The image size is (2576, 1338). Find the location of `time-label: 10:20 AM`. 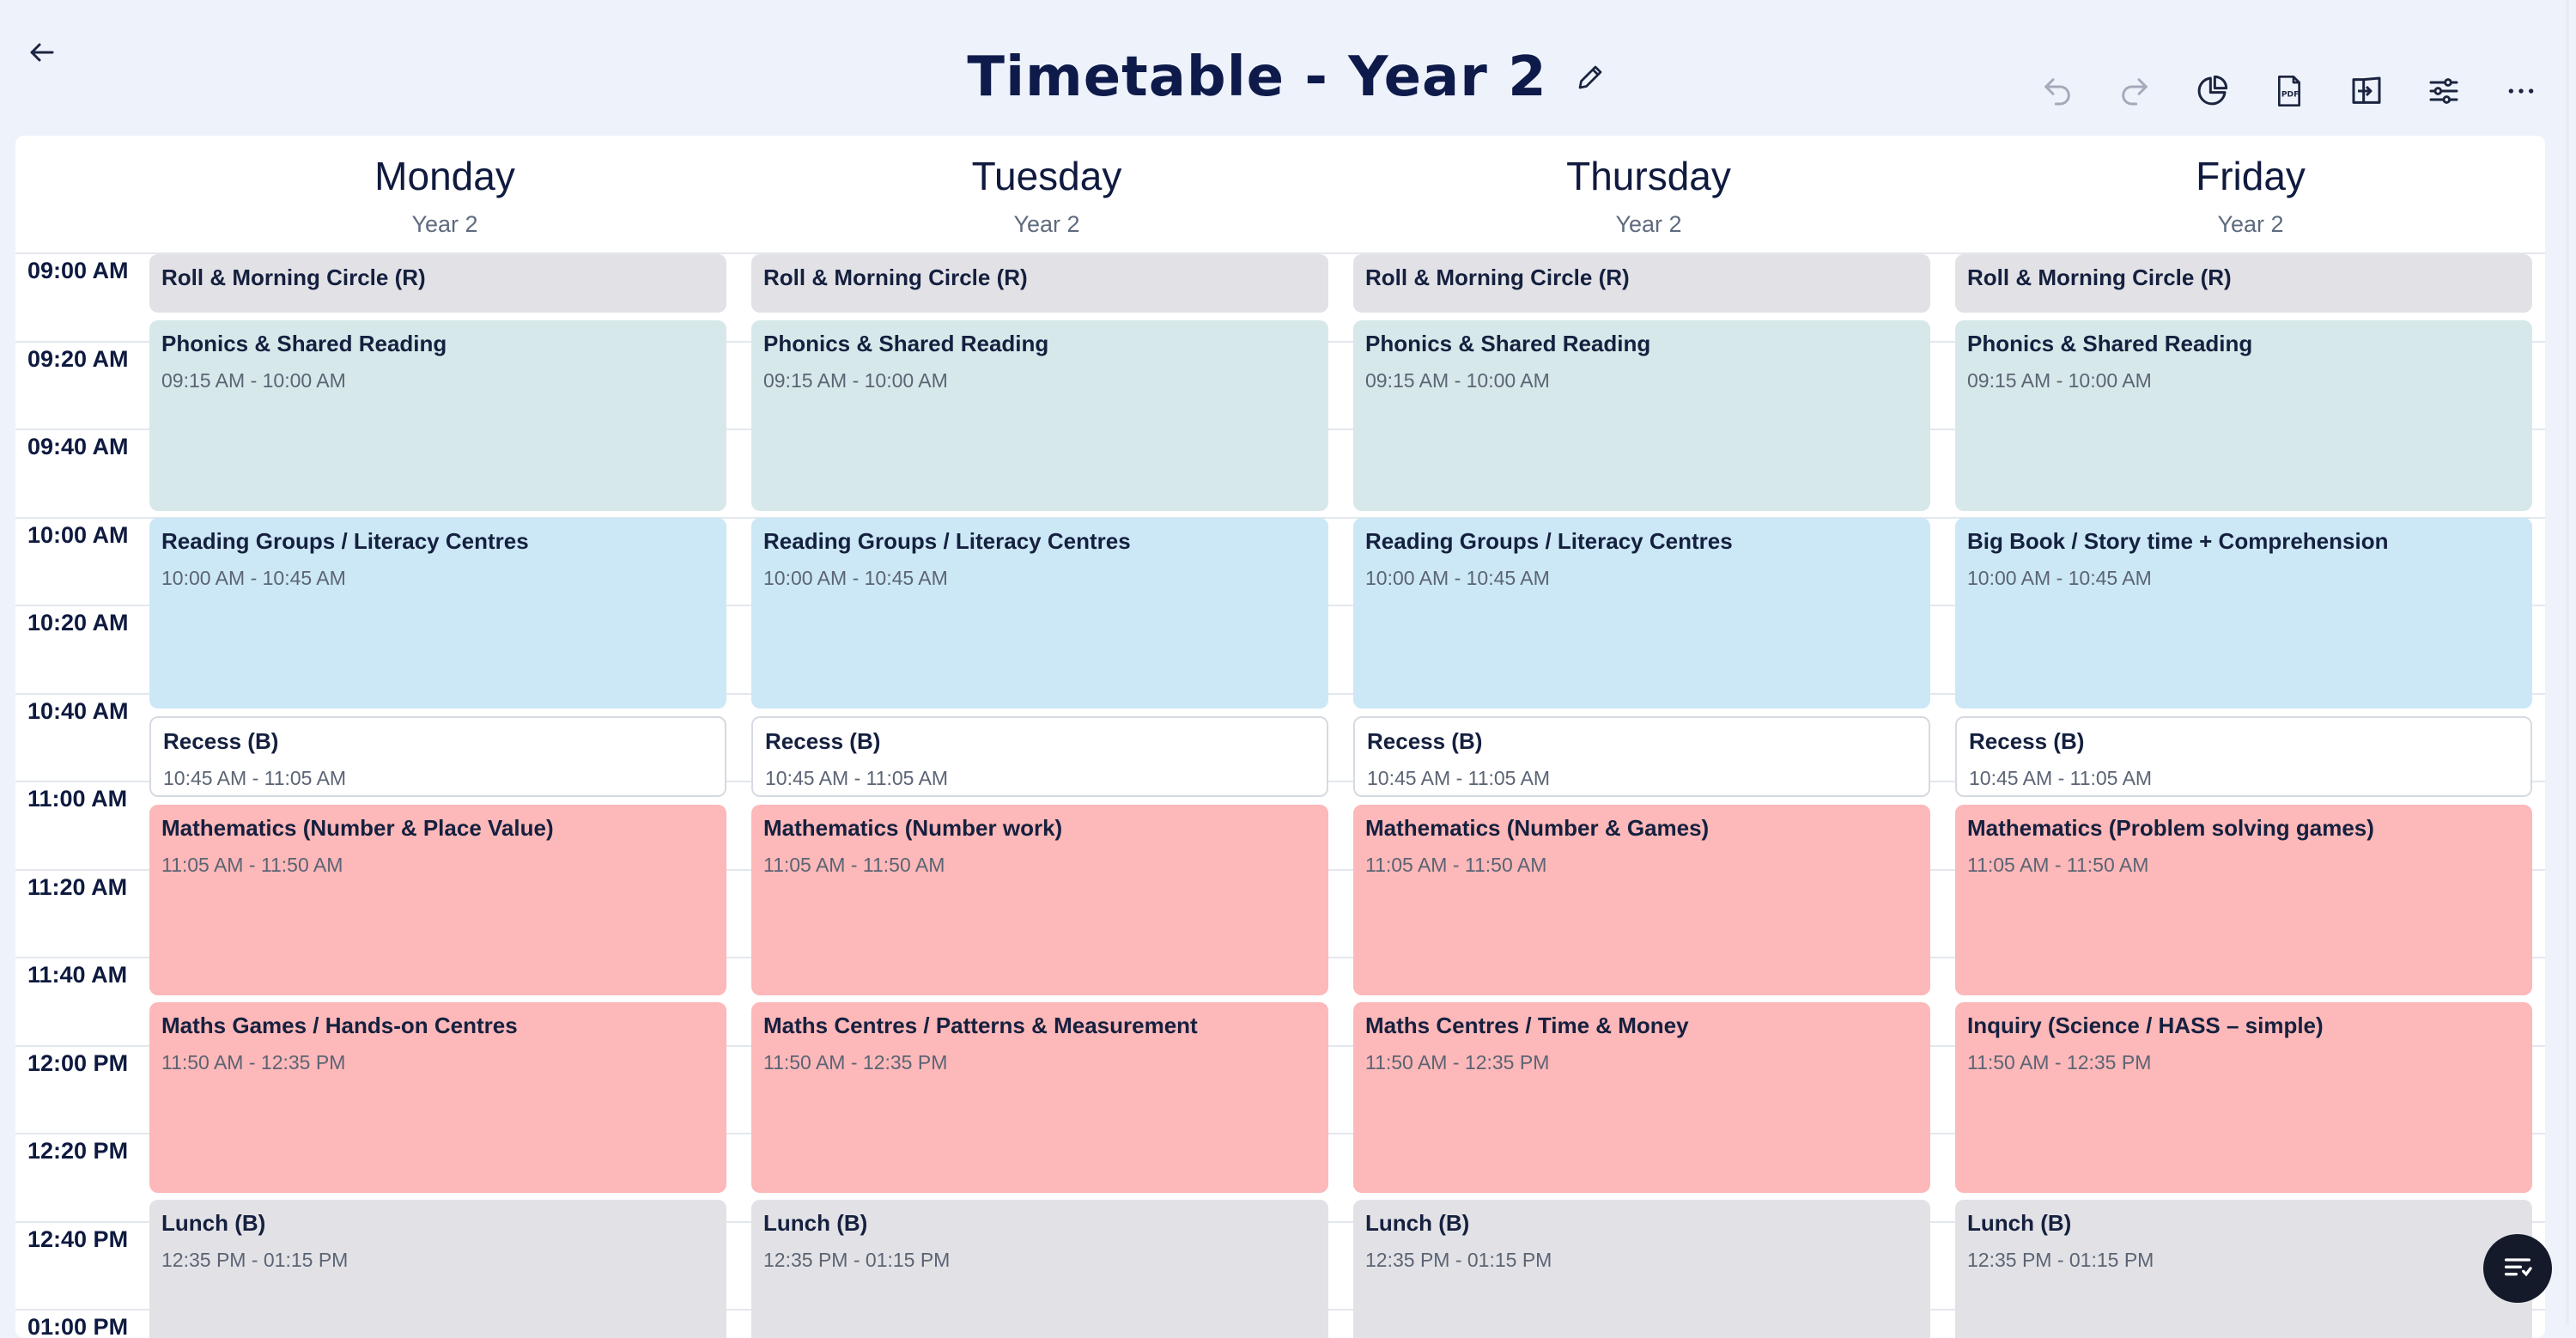

time-label: 10:20 AM is located at coordinates (78, 623).